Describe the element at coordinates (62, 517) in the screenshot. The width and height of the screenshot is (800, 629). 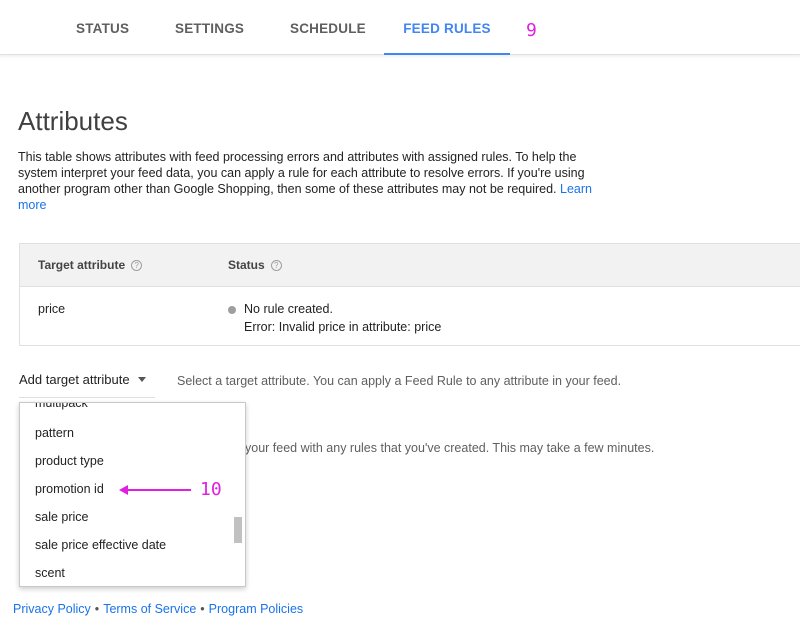
I see `dropdown-item-sale-price: sale price` at that location.